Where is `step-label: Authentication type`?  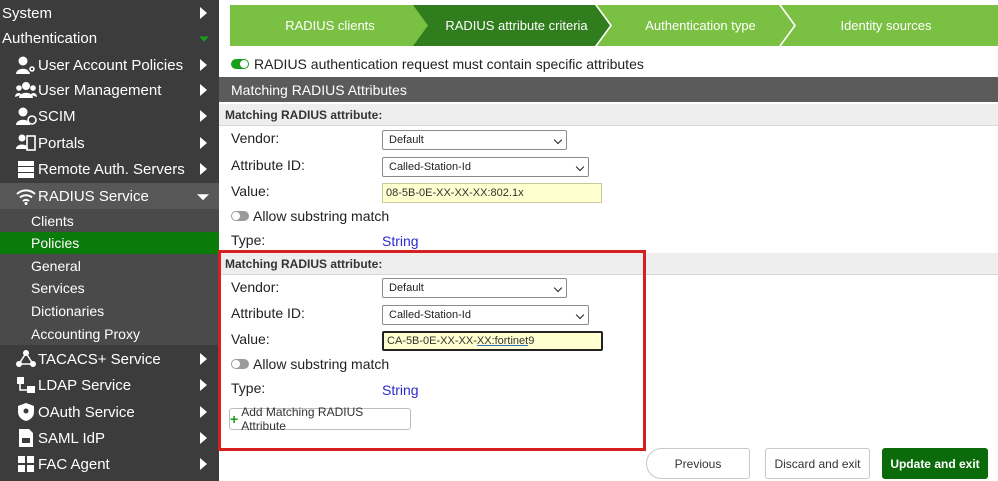
step-label: Authentication type is located at coordinates (700, 25).